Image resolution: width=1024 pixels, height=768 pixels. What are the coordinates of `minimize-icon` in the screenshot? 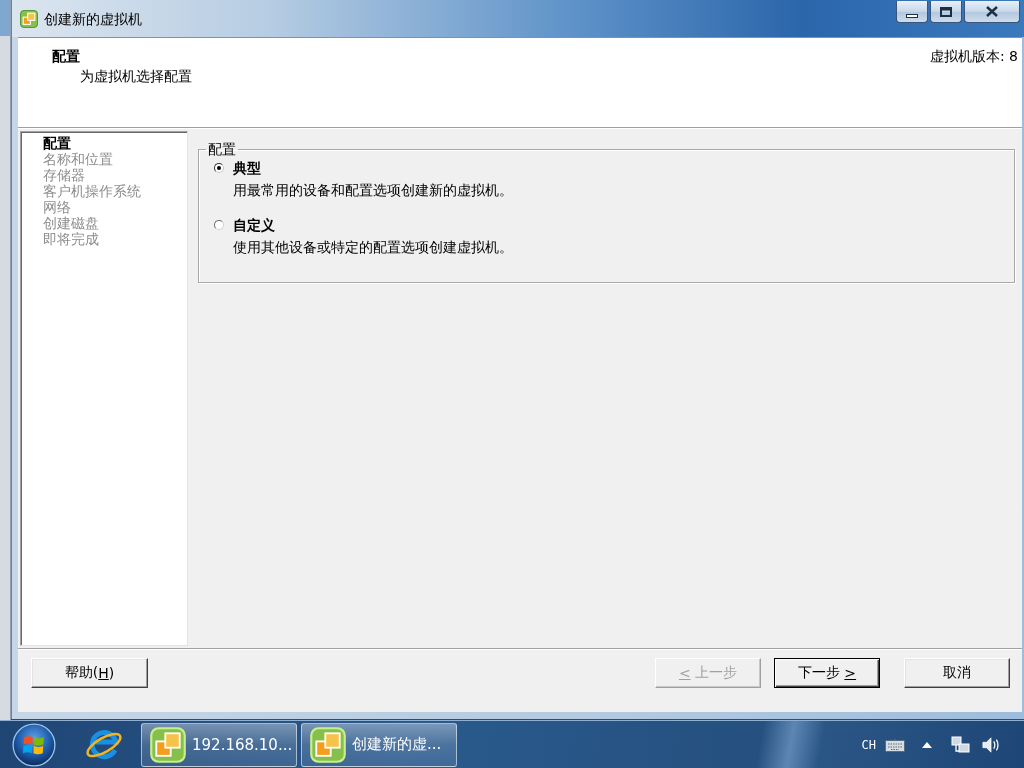 It's located at (912, 15).